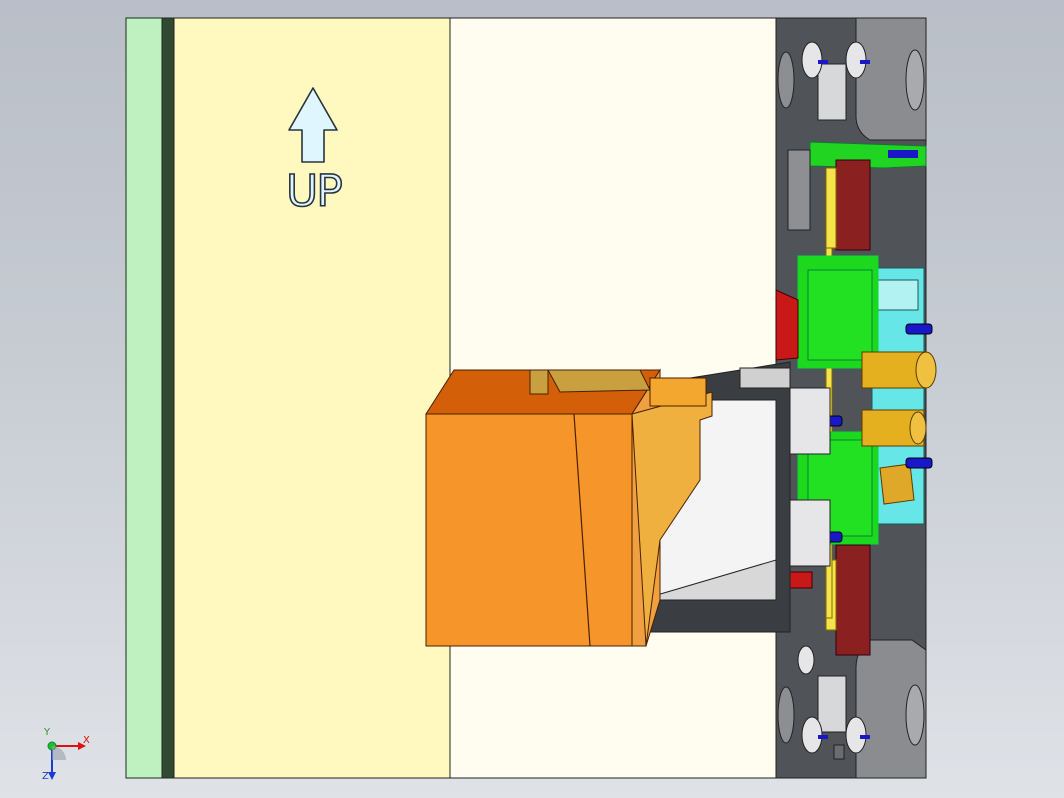 This screenshot has width=1064, height=798. I want to click on coordinate-triad: X Y Z, so click(68, 756).